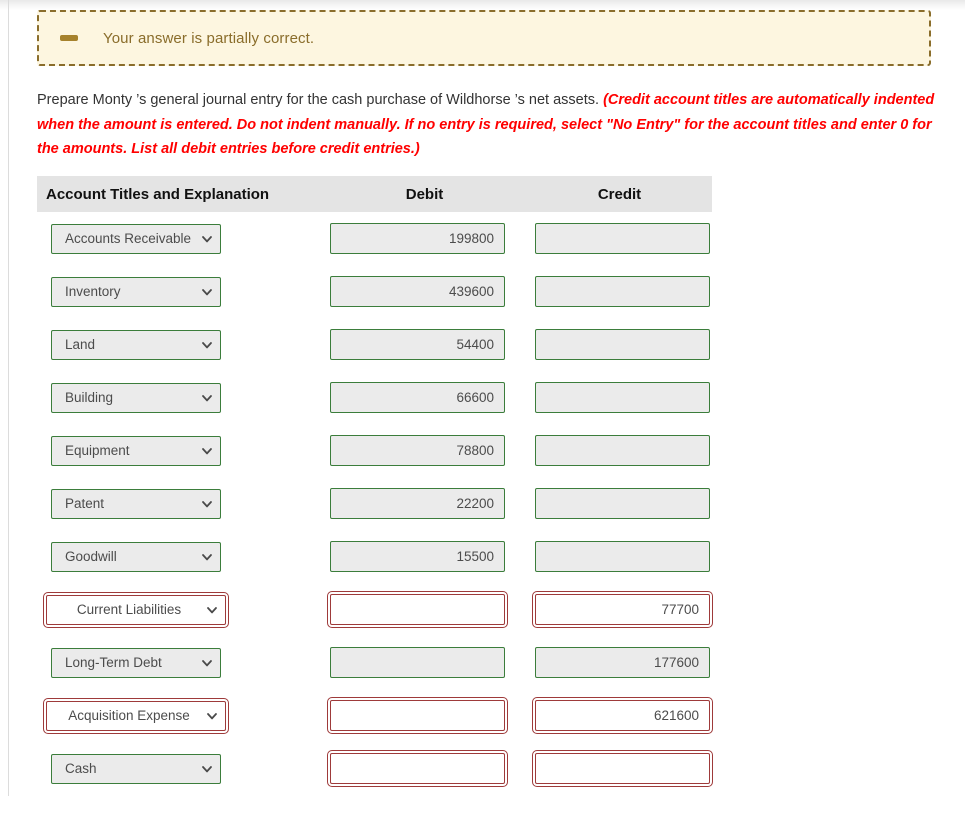 The height and width of the screenshot is (815, 965). What do you see at coordinates (89, 397) in the screenshot?
I see `account-title-value: Building` at bounding box center [89, 397].